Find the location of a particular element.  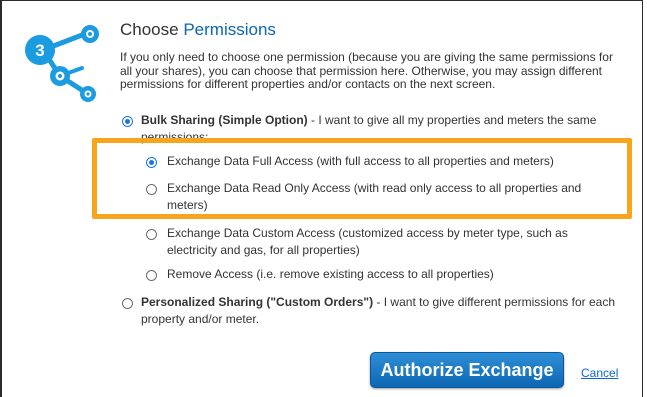

frame-right-border is located at coordinates (642, 198).